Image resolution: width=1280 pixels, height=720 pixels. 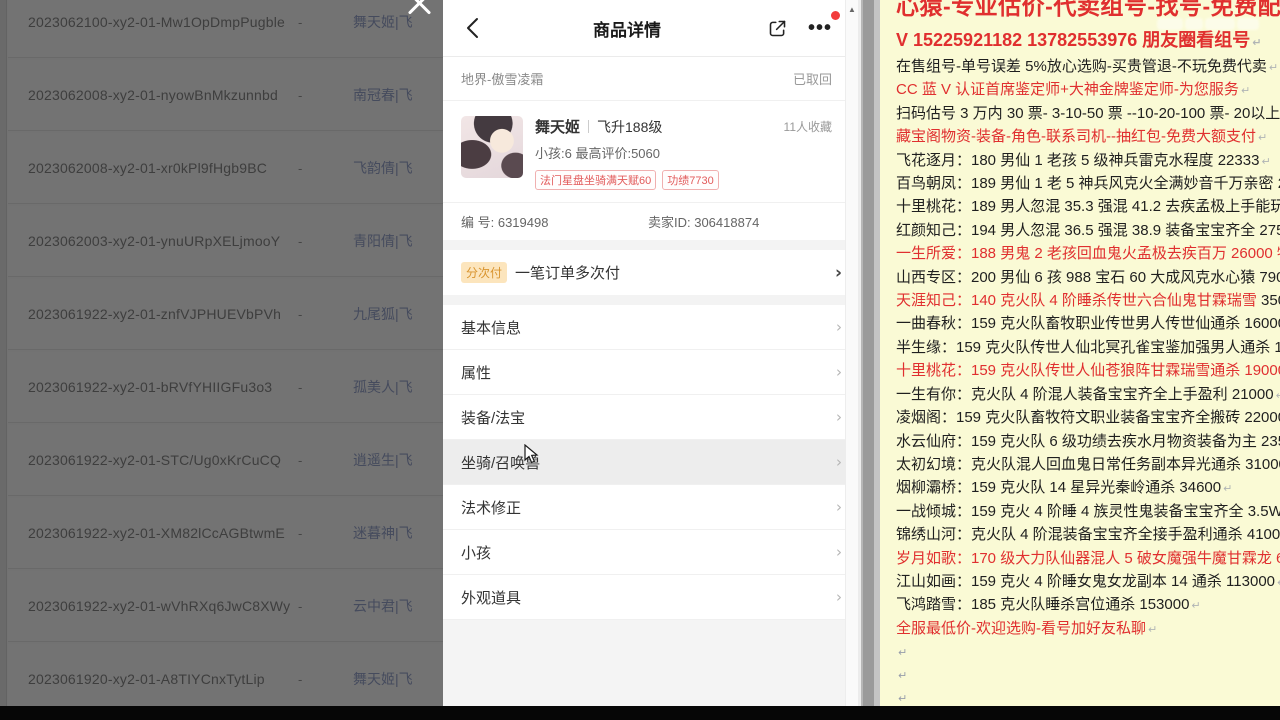 I want to click on doc-line: 百鸟朝凤：189 男仙 1 老 5 神兵风克火全满妙音千万亲密 22666↵, so click(x=1088, y=184).